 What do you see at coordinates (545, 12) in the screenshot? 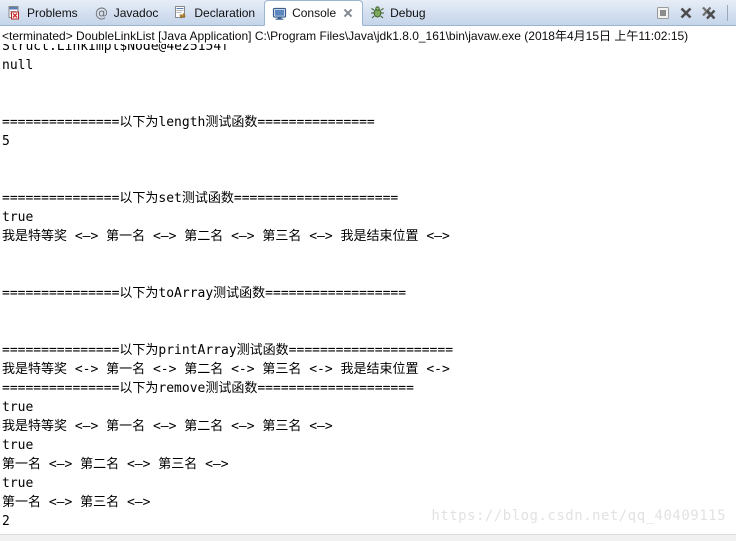
I see `tabbar-spacer` at bounding box center [545, 12].